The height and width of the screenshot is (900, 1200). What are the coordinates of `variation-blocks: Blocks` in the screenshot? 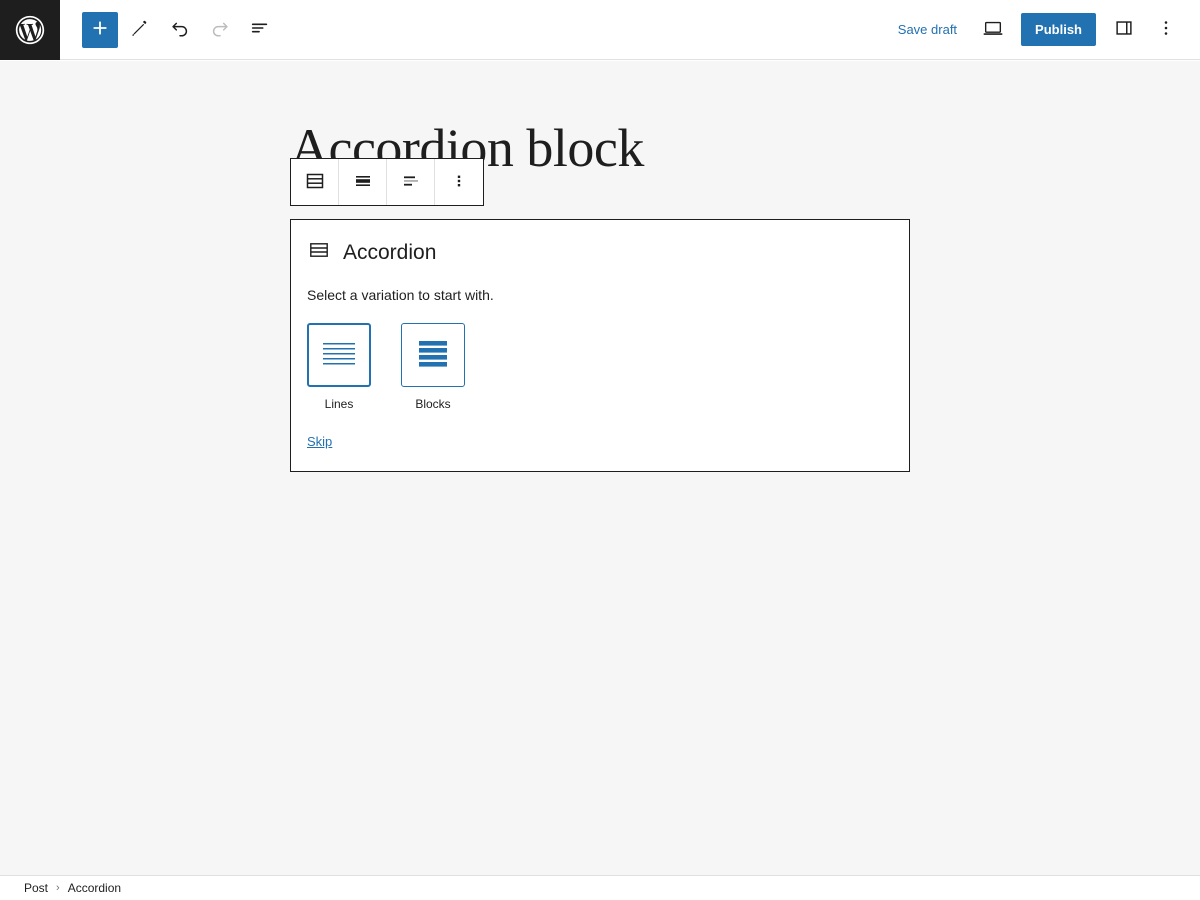 It's located at (433, 367).